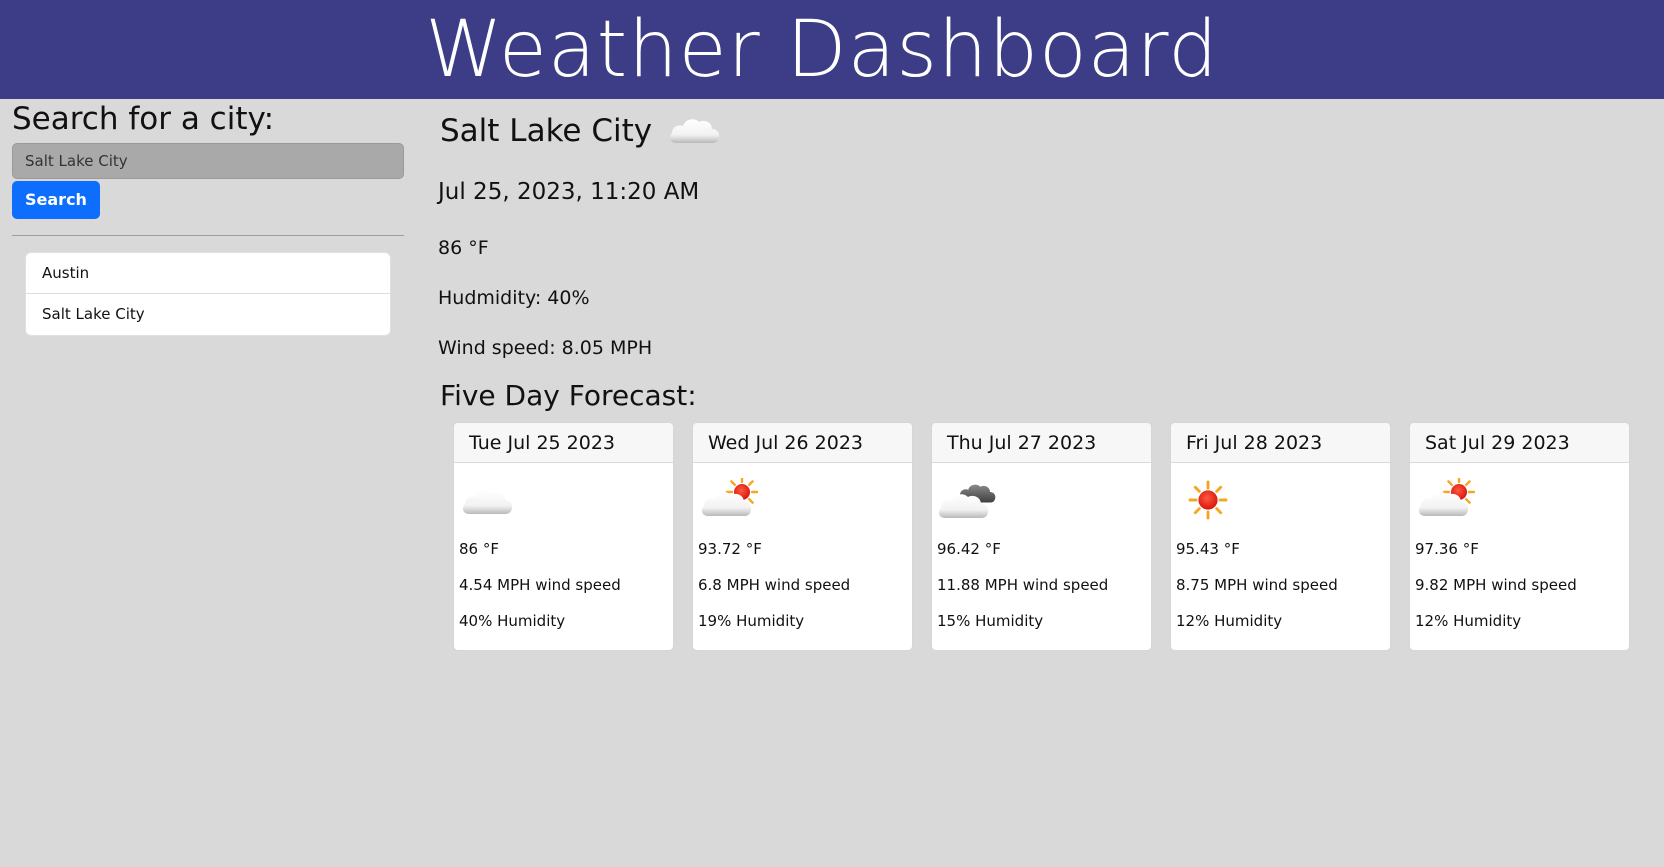  Describe the element at coordinates (730, 549) in the screenshot. I see `forecast-temperature: 93.72 °F` at that location.